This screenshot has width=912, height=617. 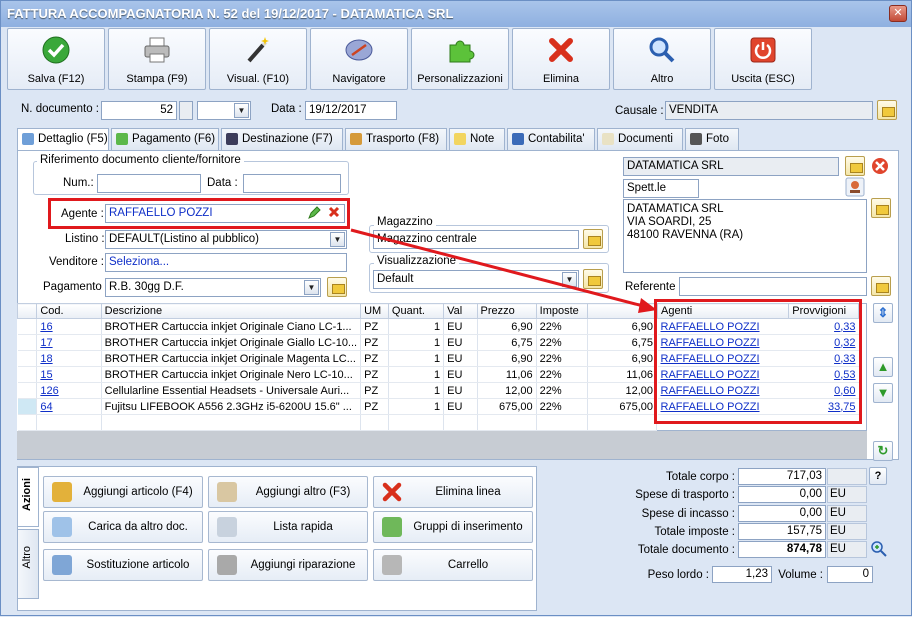 What do you see at coordinates (288, 565) in the screenshot?
I see `add-repair-button: Aggiungi riparazione` at bounding box center [288, 565].